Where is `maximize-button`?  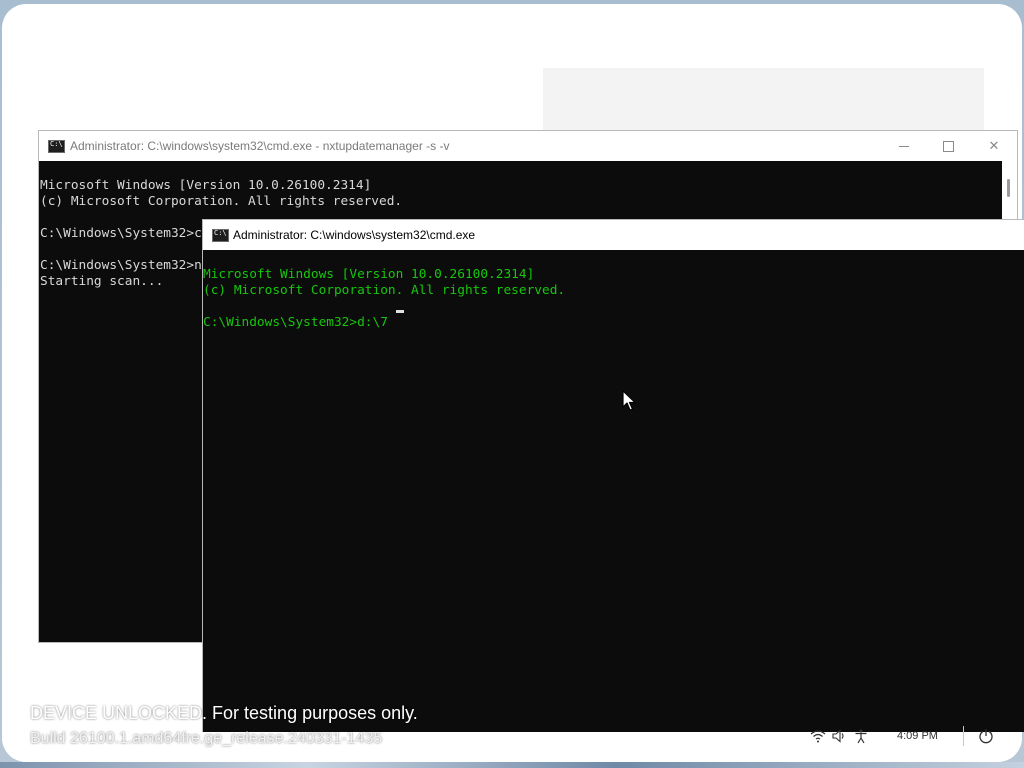
maximize-button is located at coordinates (948, 146).